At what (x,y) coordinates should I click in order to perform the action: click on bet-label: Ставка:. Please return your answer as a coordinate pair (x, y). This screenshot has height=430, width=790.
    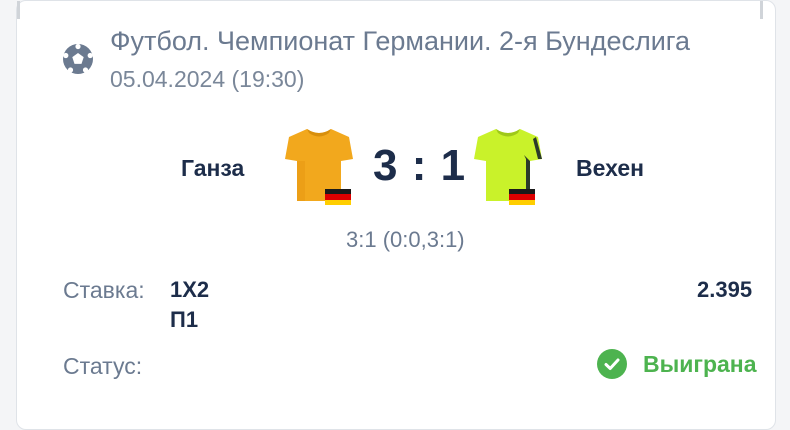
    Looking at the image, I should click on (104, 290).